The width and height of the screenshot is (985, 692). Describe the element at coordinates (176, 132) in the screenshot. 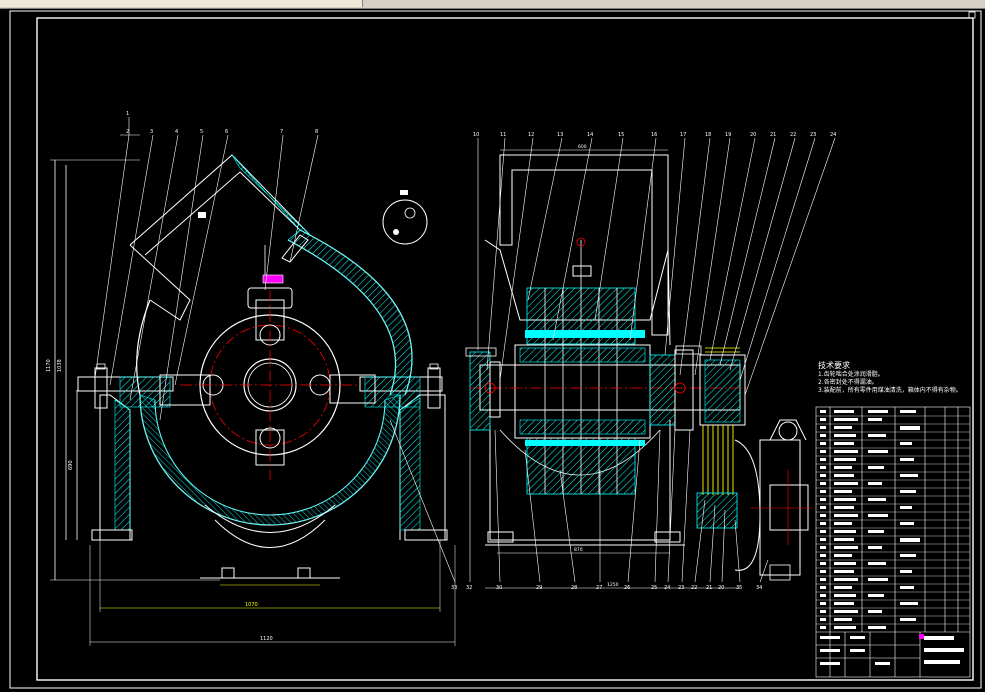

I see `balloon-label: 4` at that location.